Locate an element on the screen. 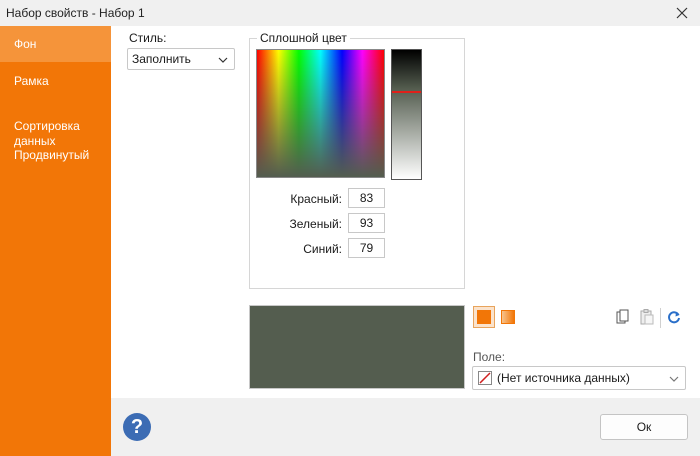  sidebar-item-sort-data: Сортировка данных is located at coordinates (55, 126).